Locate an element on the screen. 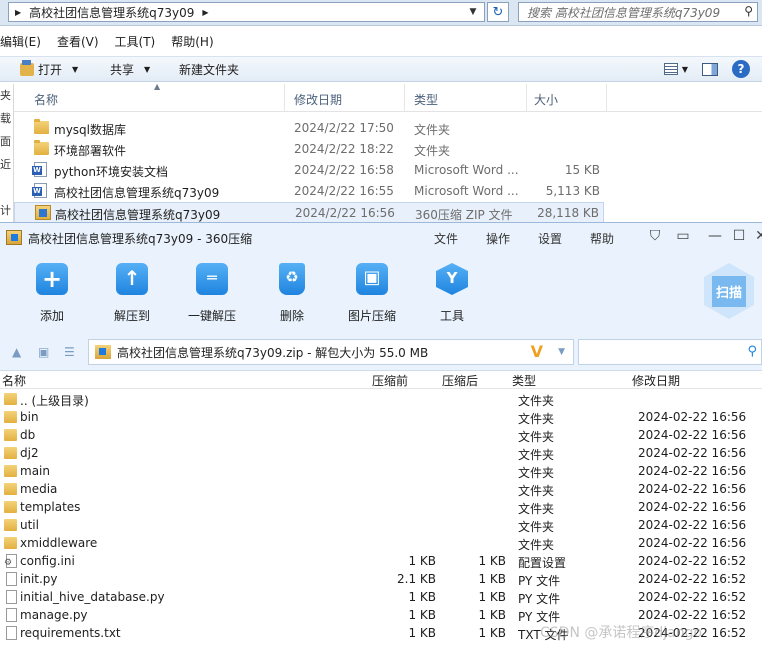 This screenshot has width=762, height=652. menu-edit: 编辑(E) is located at coordinates (20, 41).